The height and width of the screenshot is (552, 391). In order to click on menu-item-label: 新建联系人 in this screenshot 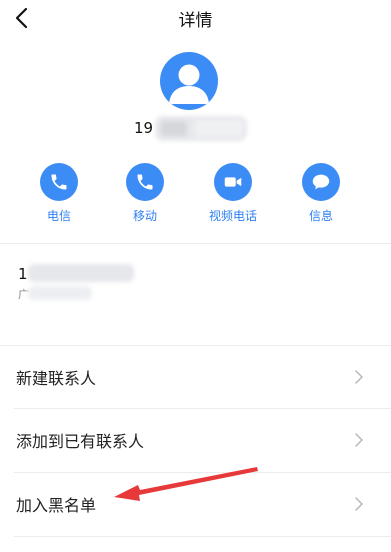, I will do `click(56, 378)`.